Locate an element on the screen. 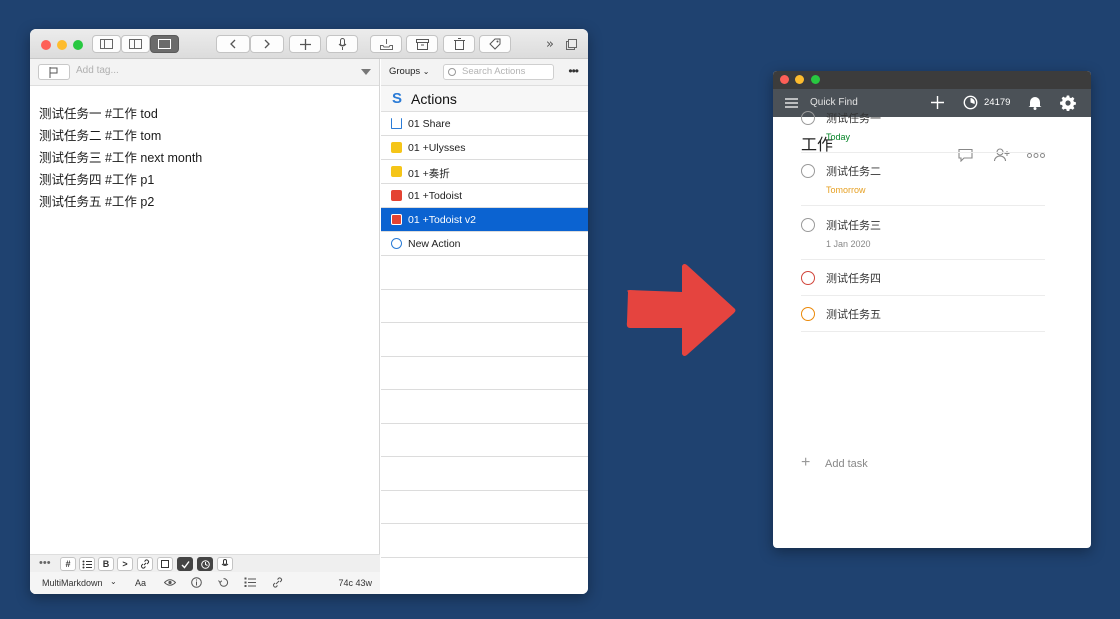 The image size is (1120, 619). todoist-titlebar is located at coordinates (932, 80).